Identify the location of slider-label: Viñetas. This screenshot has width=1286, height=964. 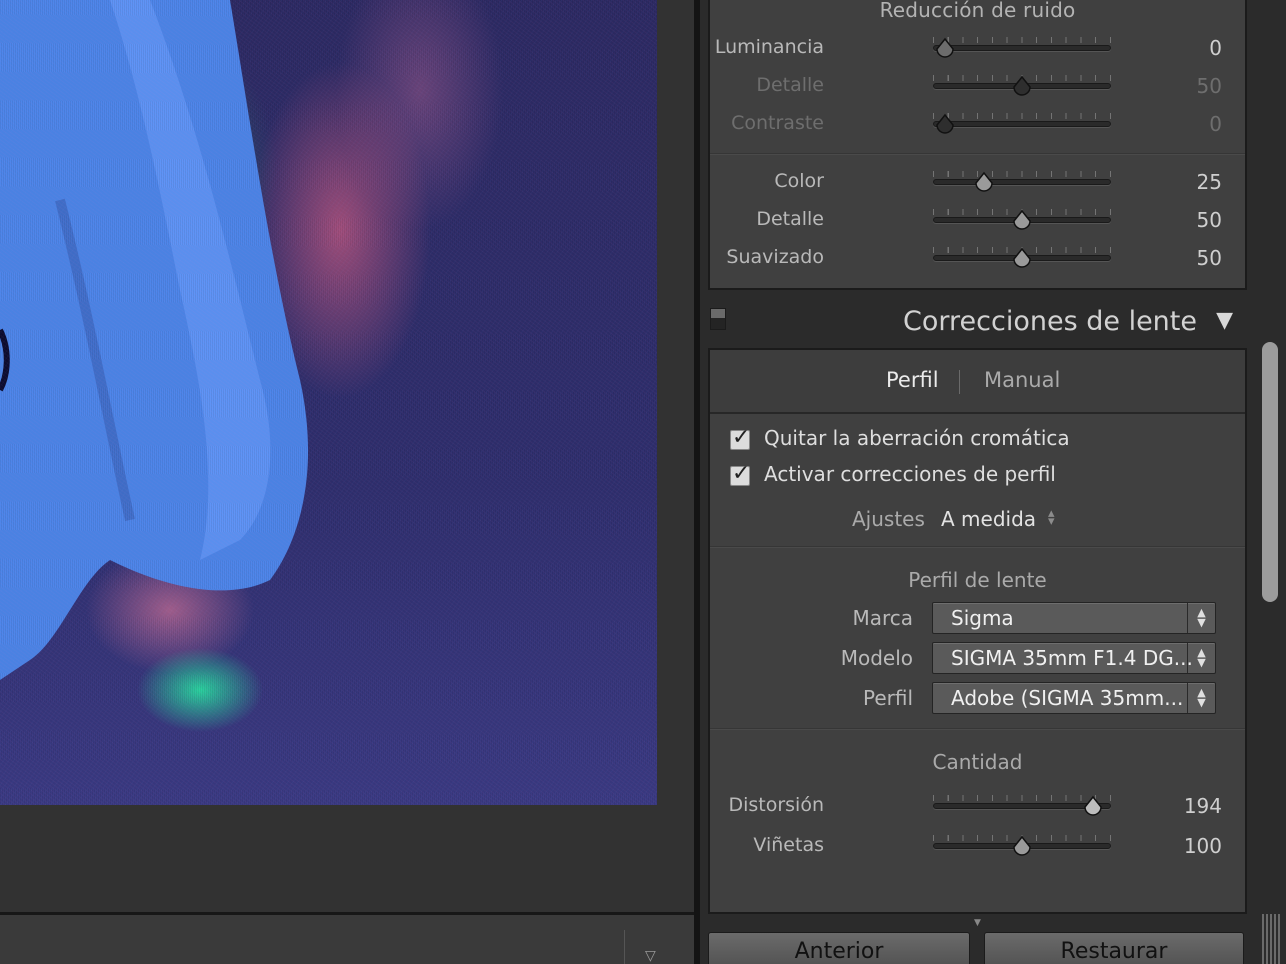
(788, 845).